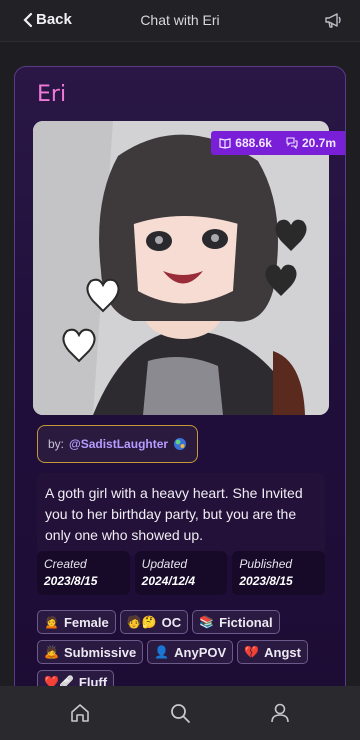 This screenshot has width=360, height=740. I want to click on character-name: Eri, so click(52, 94).